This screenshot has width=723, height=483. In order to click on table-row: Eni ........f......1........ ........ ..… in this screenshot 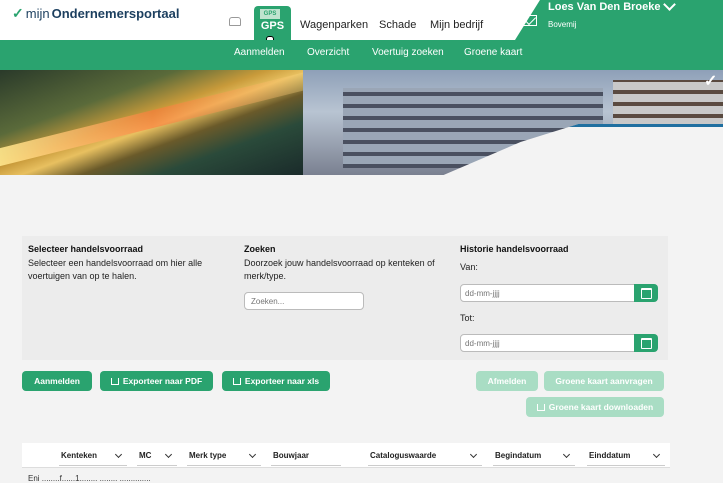, I will do `click(89, 478)`.